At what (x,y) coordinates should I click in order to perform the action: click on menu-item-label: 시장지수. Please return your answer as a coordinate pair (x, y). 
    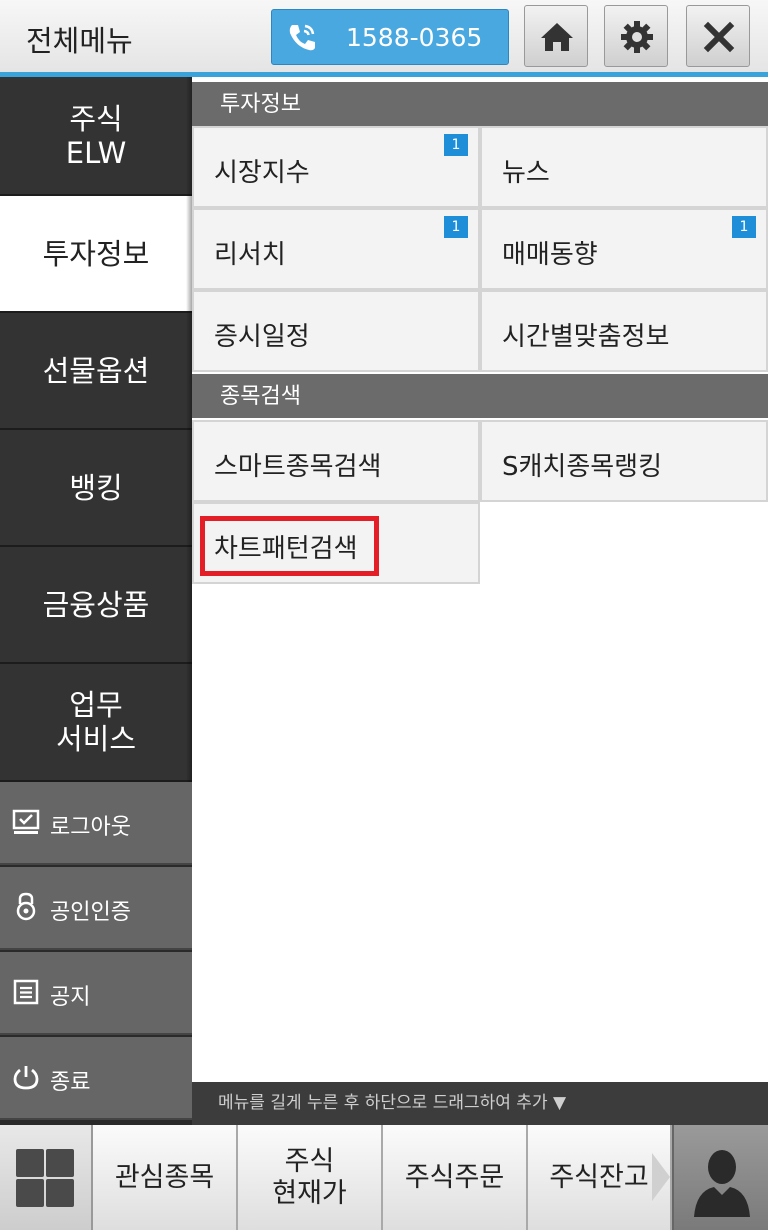
    Looking at the image, I should click on (262, 173).